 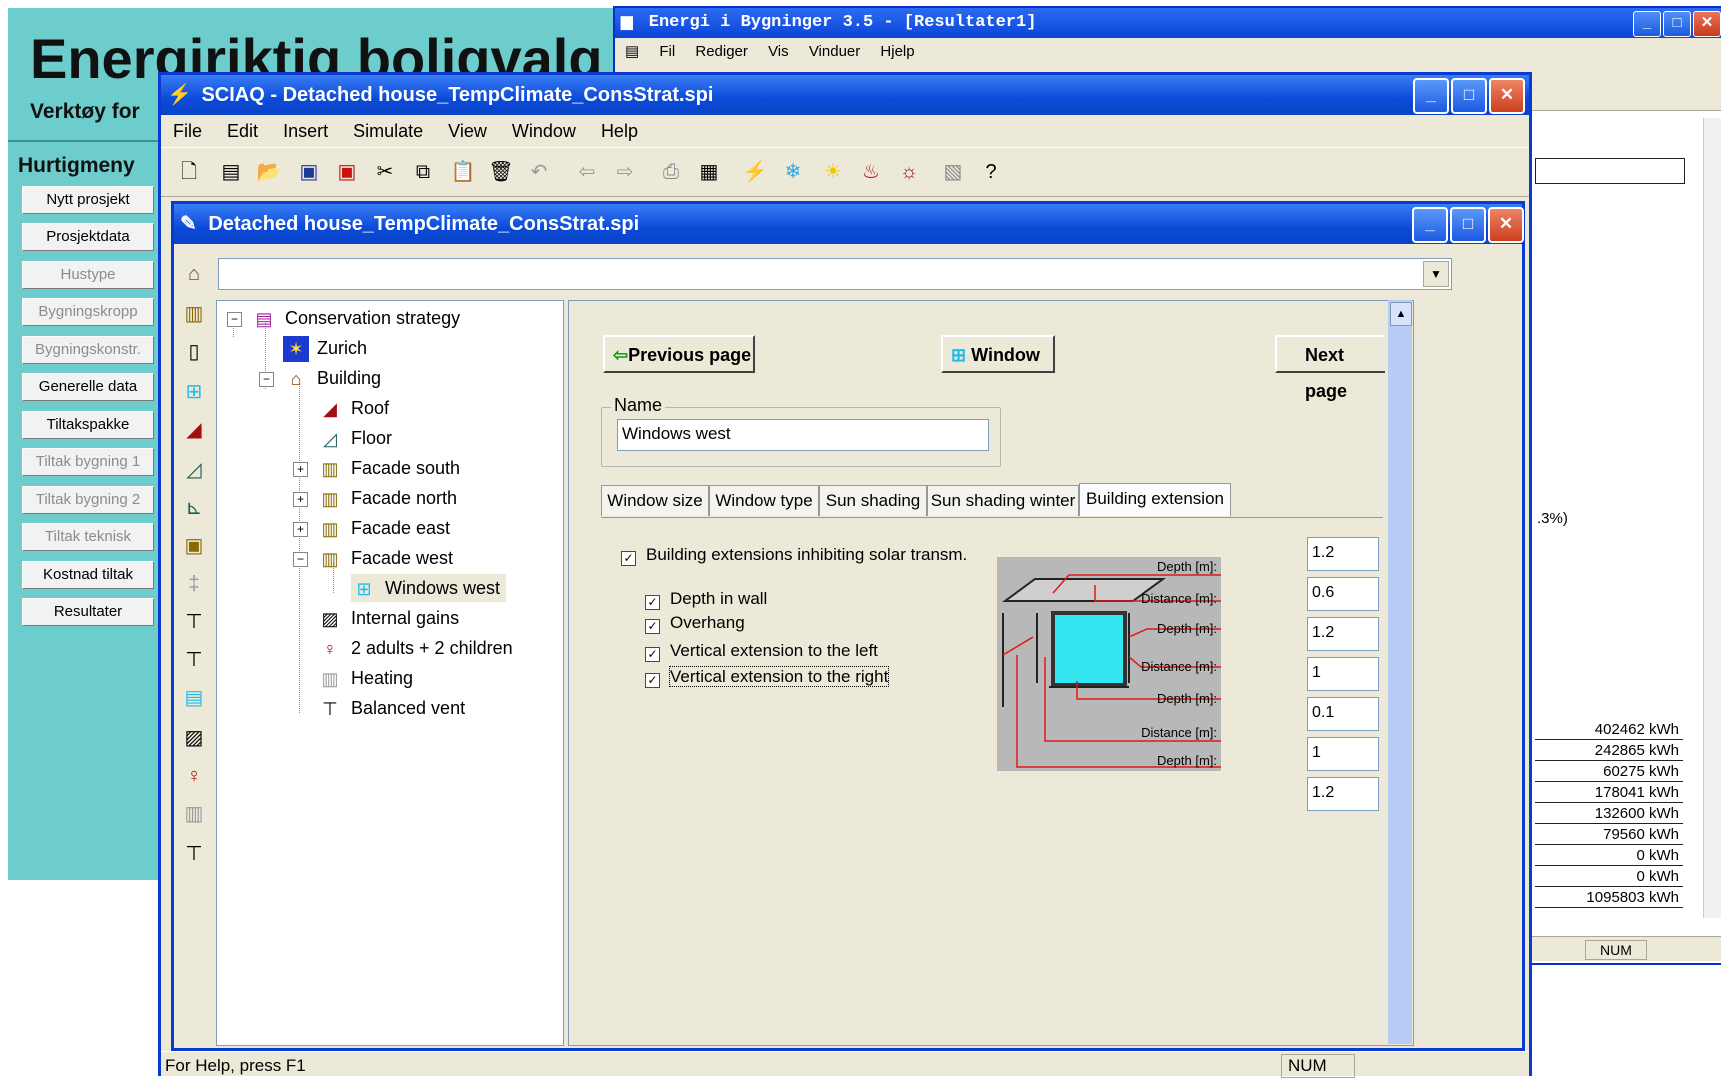 What do you see at coordinates (679, 354) in the screenshot?
I see `previous-page-button: ⇦Previous page` at bounding box center [679, 354].